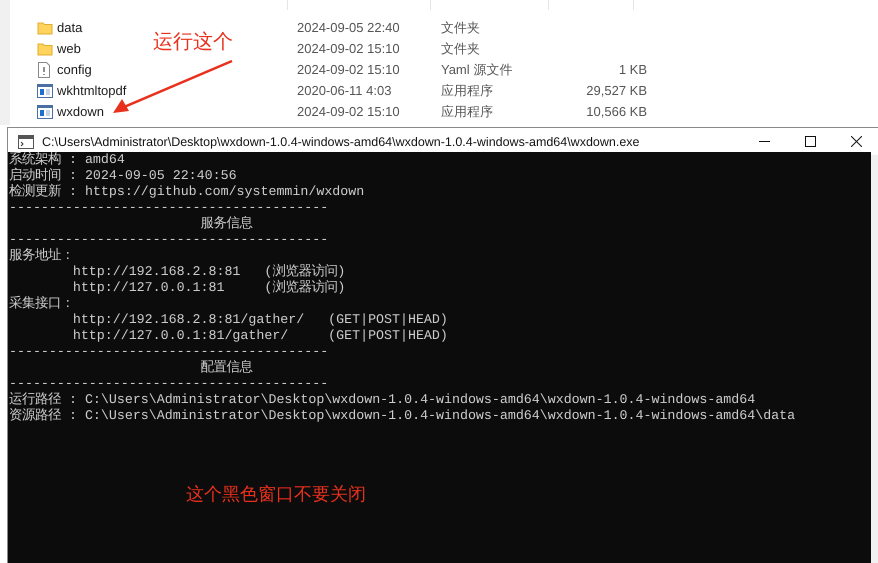 This screenshot has width=878, height=563. Describe the element at coordinates (276, 494) in the screenshot. I see `annotation-text: 这个黑色窗口不要关闭` at that location.